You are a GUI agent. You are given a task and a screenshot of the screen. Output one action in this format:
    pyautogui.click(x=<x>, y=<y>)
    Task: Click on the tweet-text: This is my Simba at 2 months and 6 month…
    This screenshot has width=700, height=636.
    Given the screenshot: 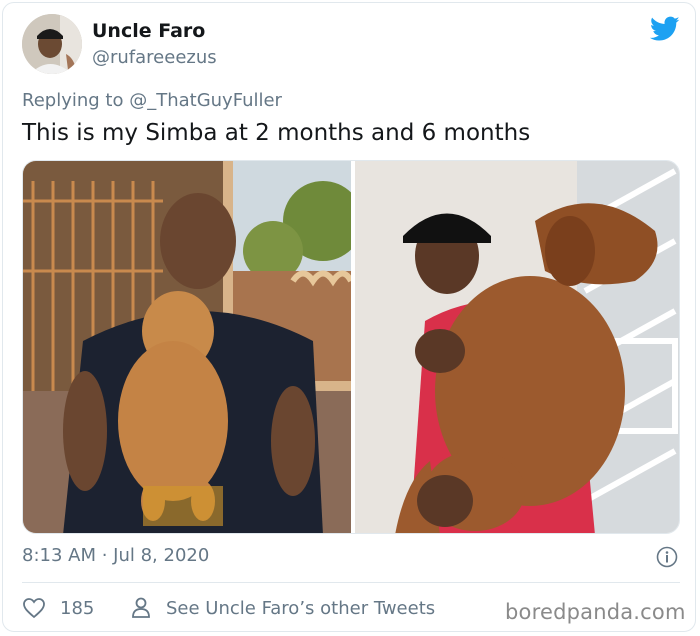 What is the action you would take?
    pyautogui.click(x=276, y=133)
    